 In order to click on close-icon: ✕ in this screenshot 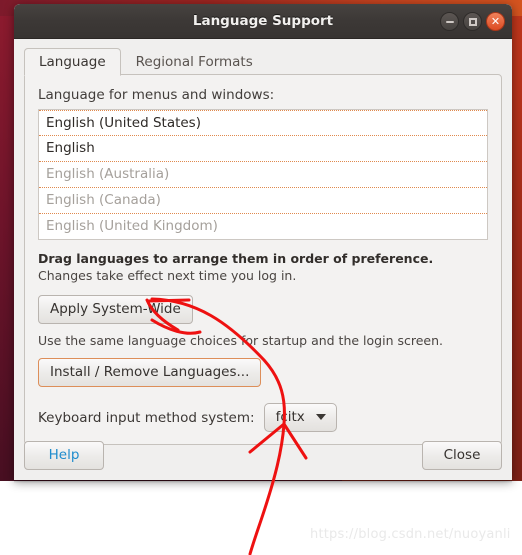, I will do `click(495, 21)`.